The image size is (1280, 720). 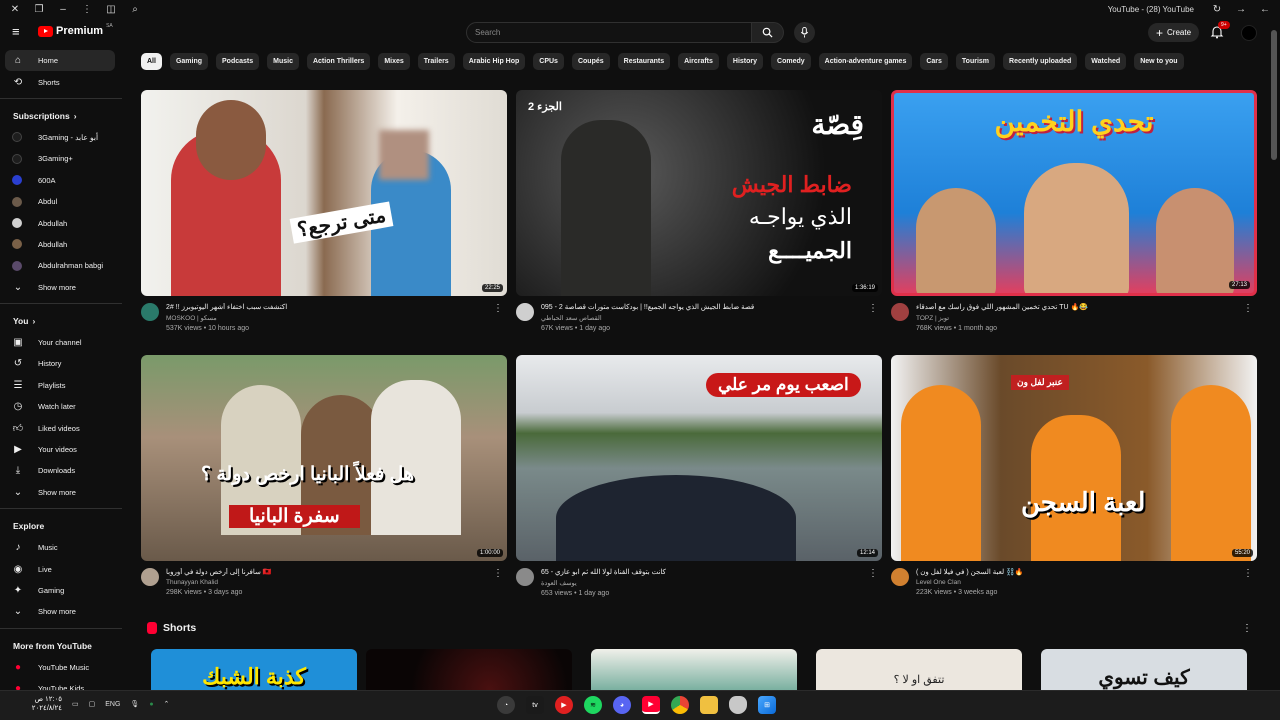 What do you see at coordinates (61, 667) in the screenshot?
I see `sidebar-item-youtube-music: ● YouTube Music` at bounding box center [61, 667].